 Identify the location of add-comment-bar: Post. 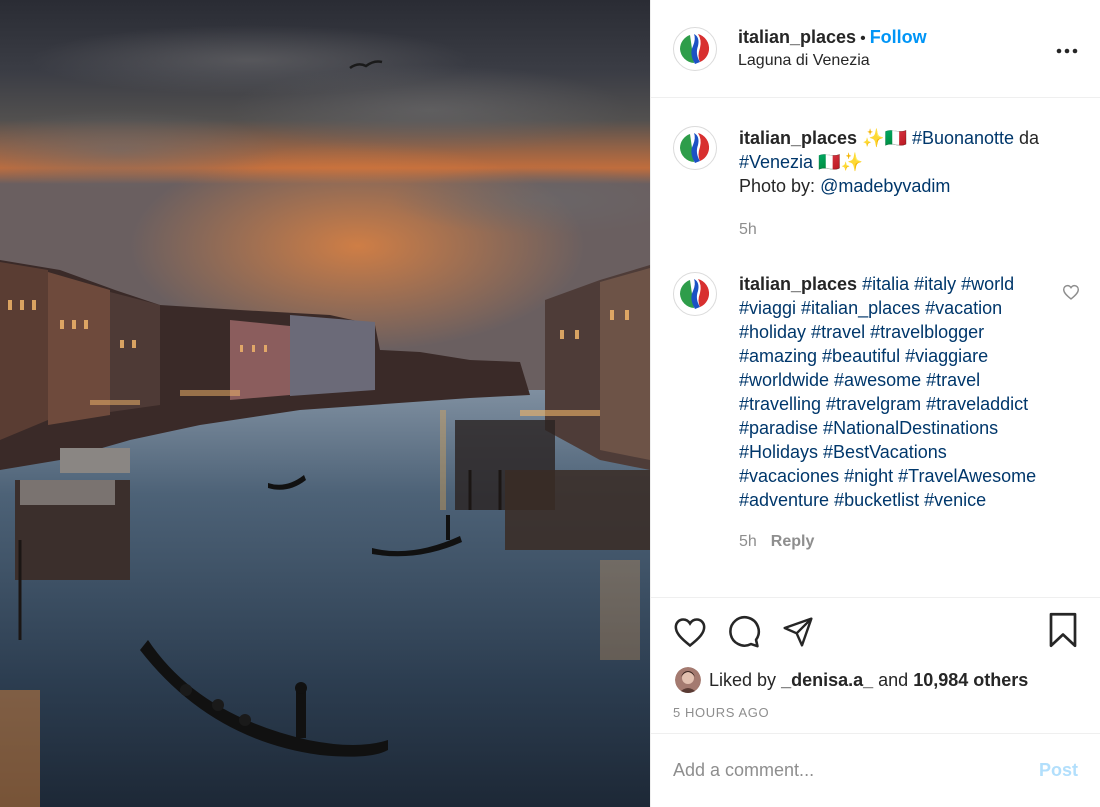
(875, 770).